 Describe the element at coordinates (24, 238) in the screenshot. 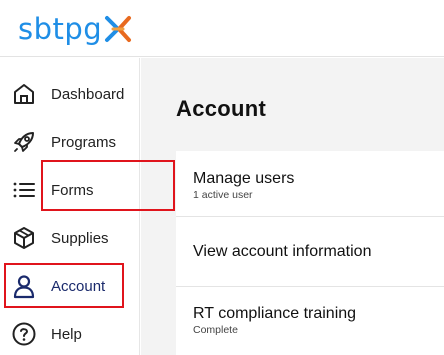

I see `box-icon` at that location.